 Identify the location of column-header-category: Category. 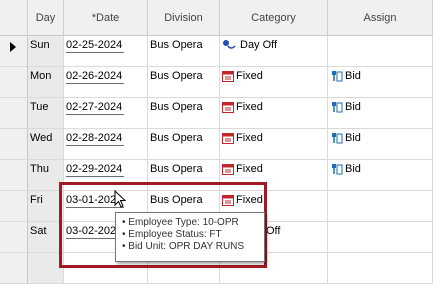
(274, 18).